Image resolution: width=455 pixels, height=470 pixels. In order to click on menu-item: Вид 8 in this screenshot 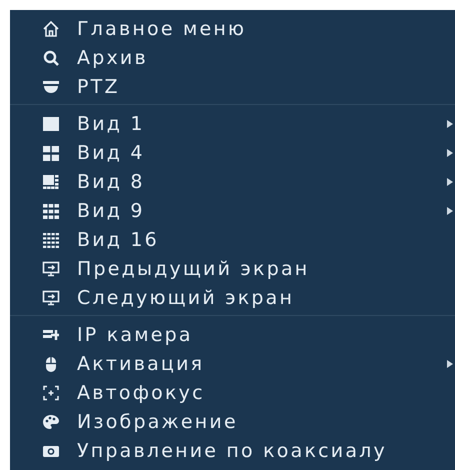, I will do `click(232, 181)`.